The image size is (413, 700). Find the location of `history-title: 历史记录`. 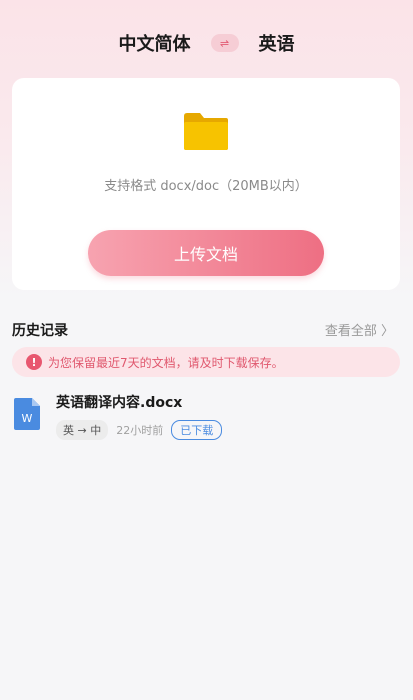

history-title: 历史记录 is located at coordinates (40, 331).